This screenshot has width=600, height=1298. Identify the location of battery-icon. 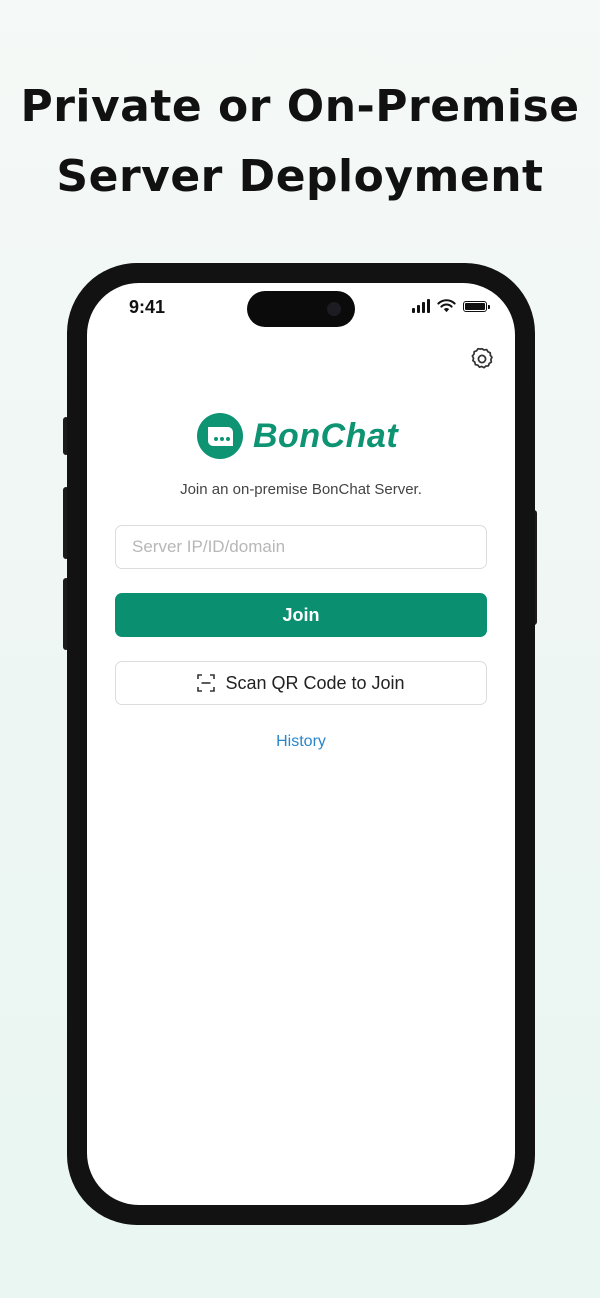
(476, 306).